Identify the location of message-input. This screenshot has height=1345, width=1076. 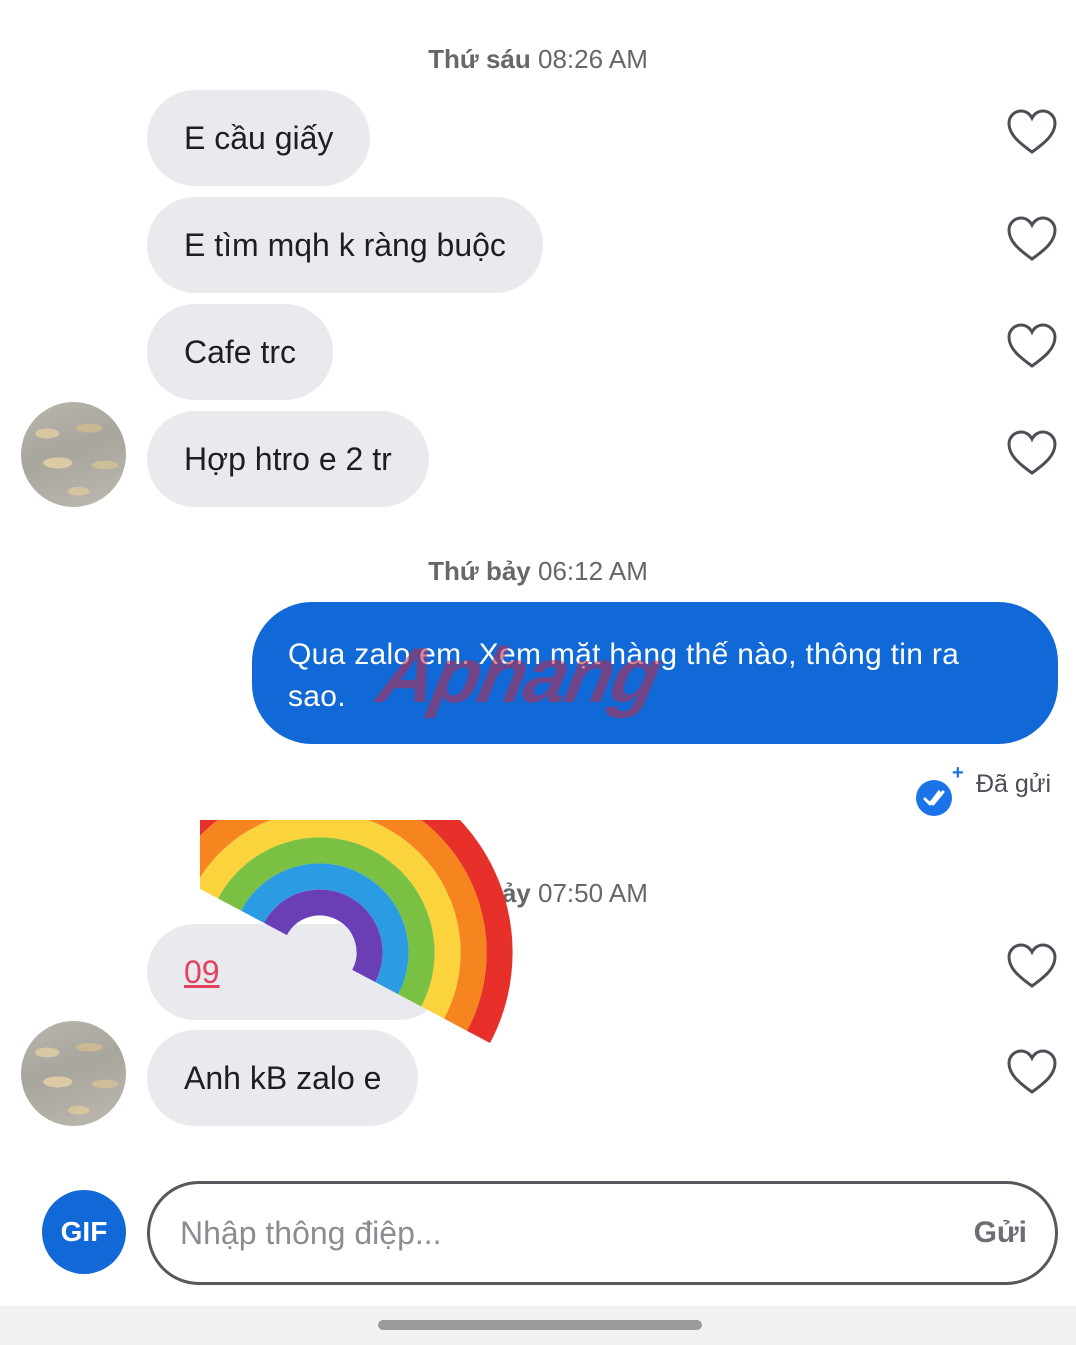
(560, 1233).